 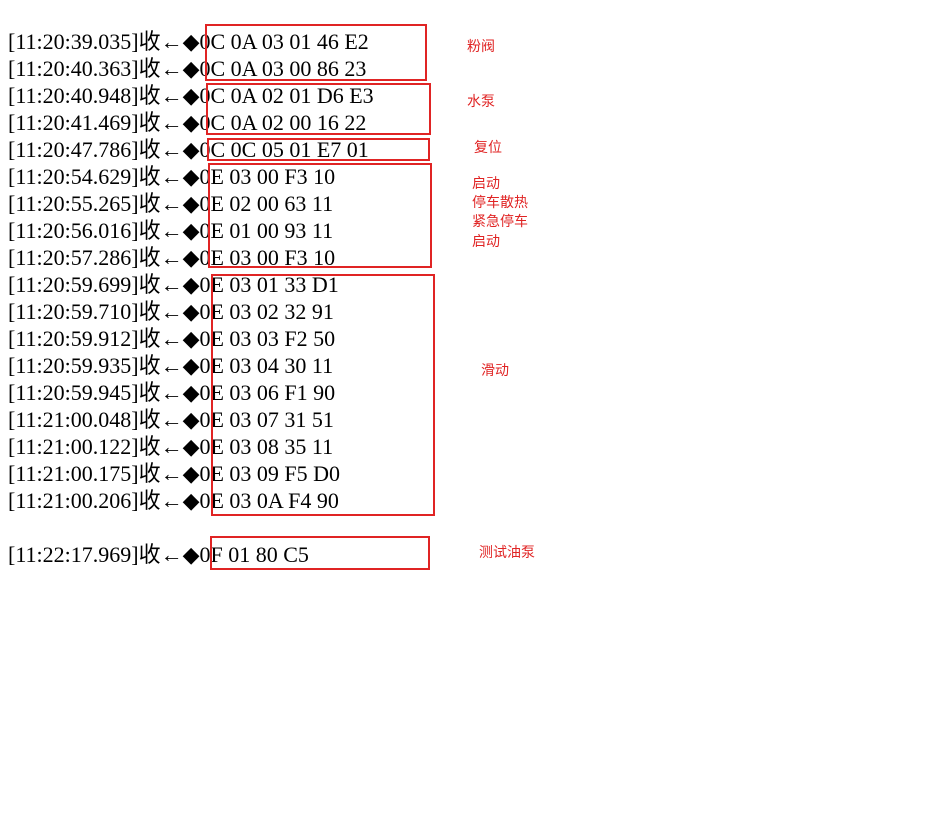 I want to click on log-timestamp: [11:20:39.035], so click(x=73, y=41).